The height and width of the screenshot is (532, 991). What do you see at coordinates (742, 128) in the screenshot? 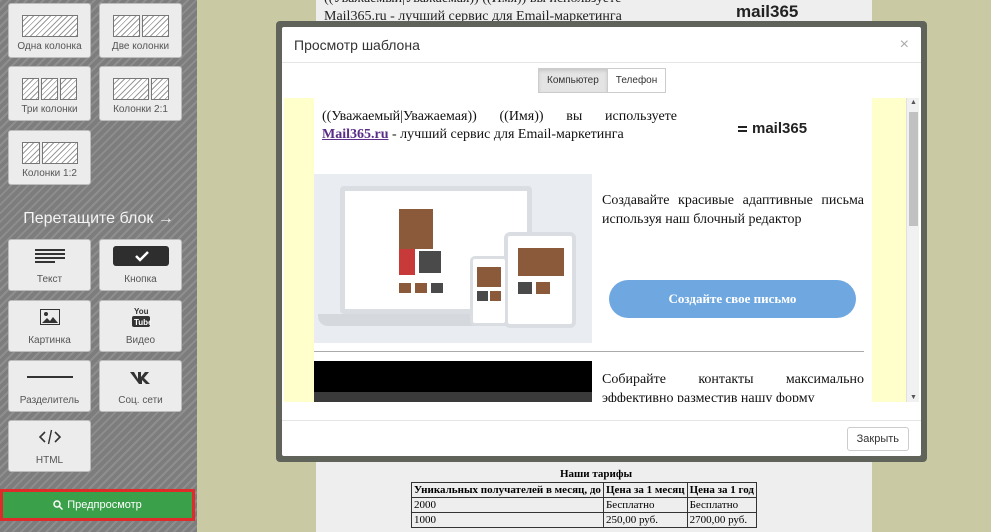
I see `logo-bars-icon` at bounding box center [742, 128].